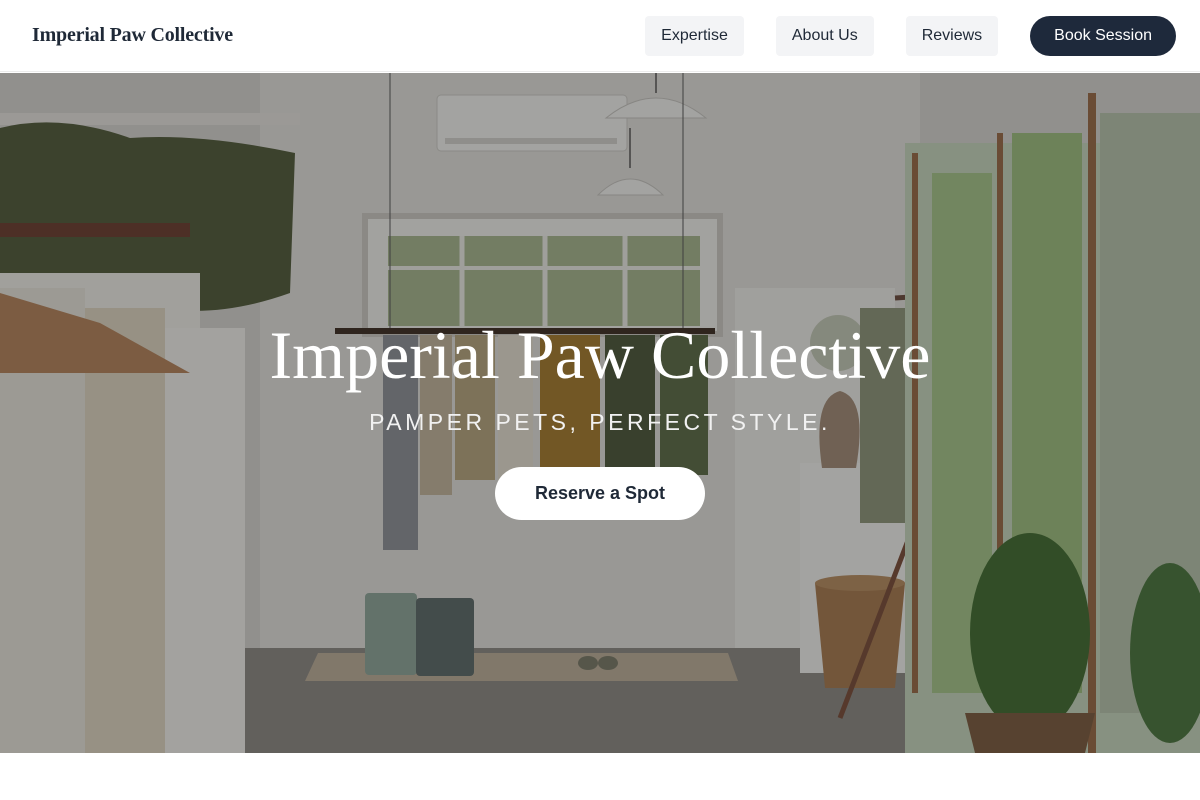  Describe the element at coordinates (952, 35) in the screenshot. I see `nav-reviews: Reviews` at that location.